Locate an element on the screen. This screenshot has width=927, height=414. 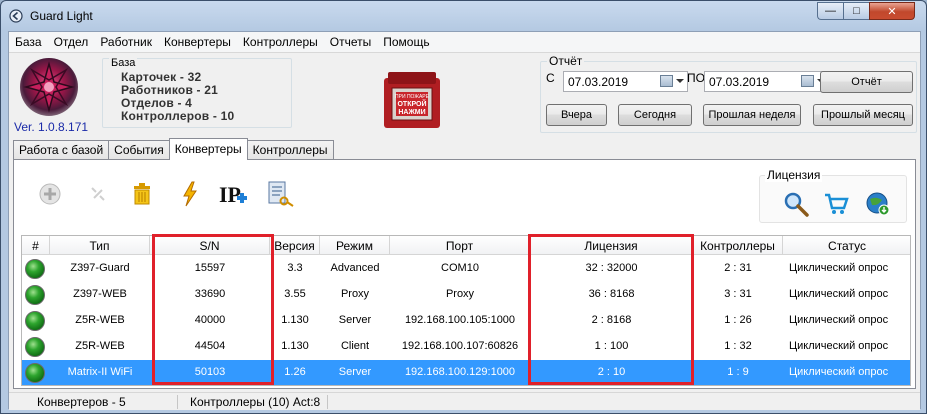
logo-star-icon is located at coordinates (49, 87).